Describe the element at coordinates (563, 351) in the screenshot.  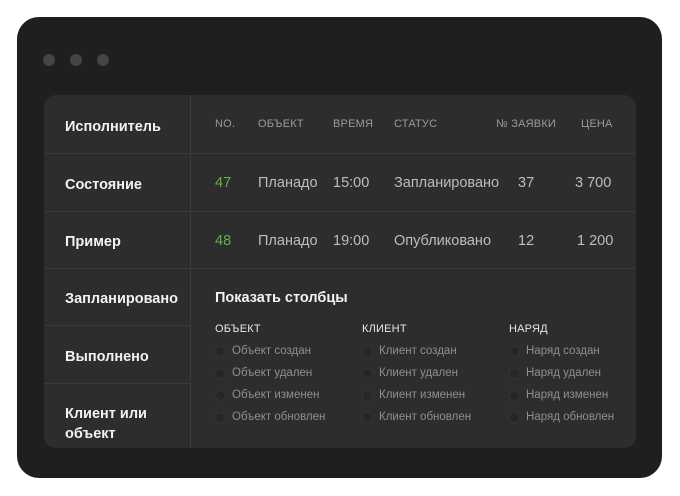
I see `option-label: Наряд создан` at that location.